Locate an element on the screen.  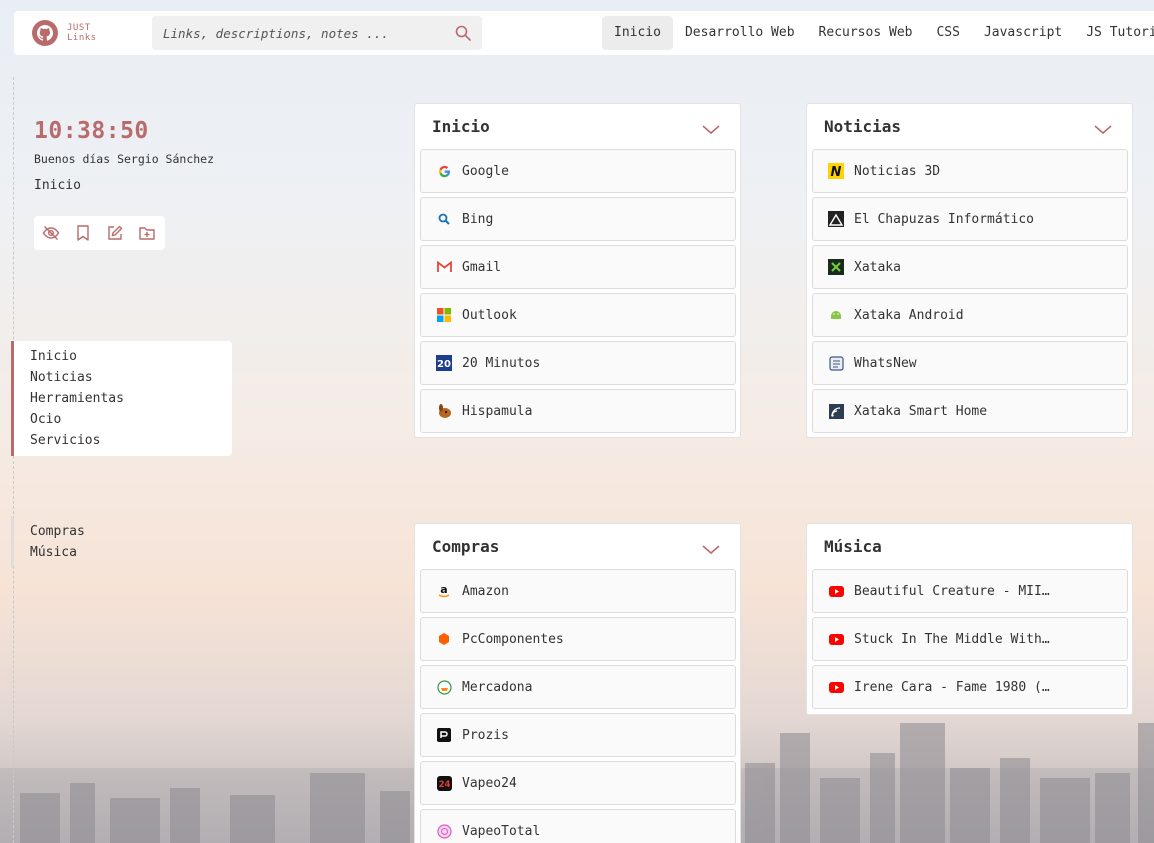
link-vapeototal: VapeoTotal is located at coordinates (578, 826).